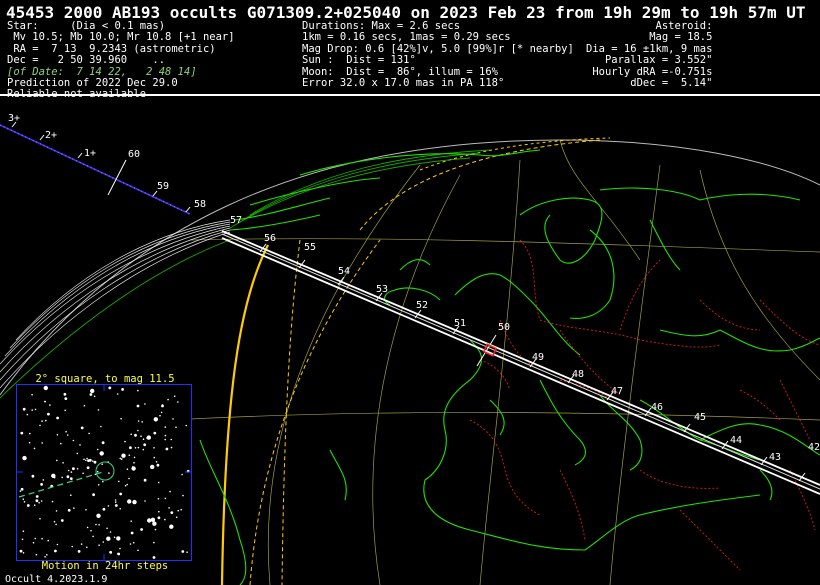 This screenshot has height=585, width=820. I want to click on star-magnitudes: Mv 10.5; Mb 10.0; Mr 10.8 [+1 near], so click(121, 37).